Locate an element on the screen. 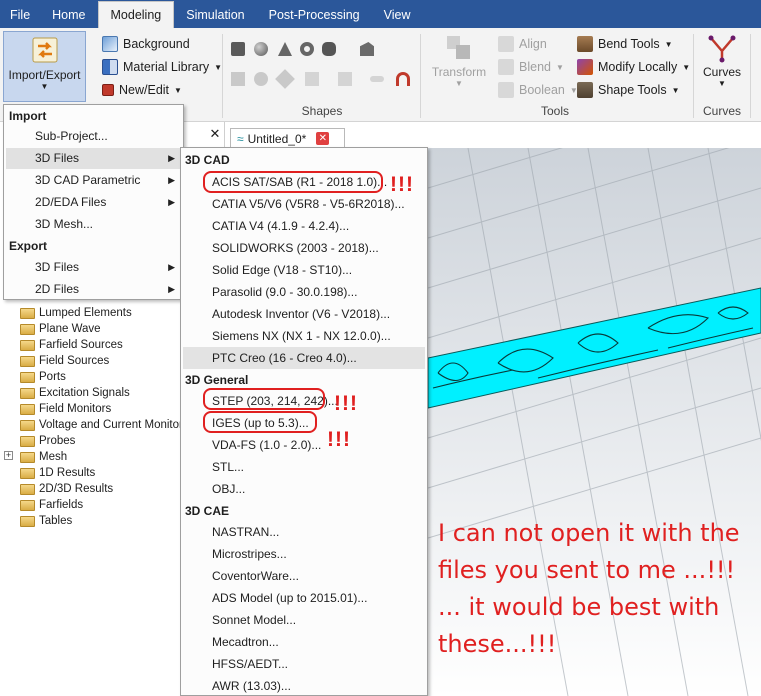 The width and height of the screenshot is (761, 696). export-header: Export is located at coordinates (28, 246).